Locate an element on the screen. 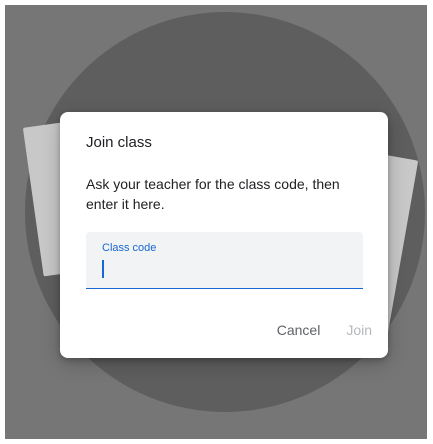 The width and height of the screenshot is (433, 444). class-code-label: Class code is located at coordinates (129, 248).